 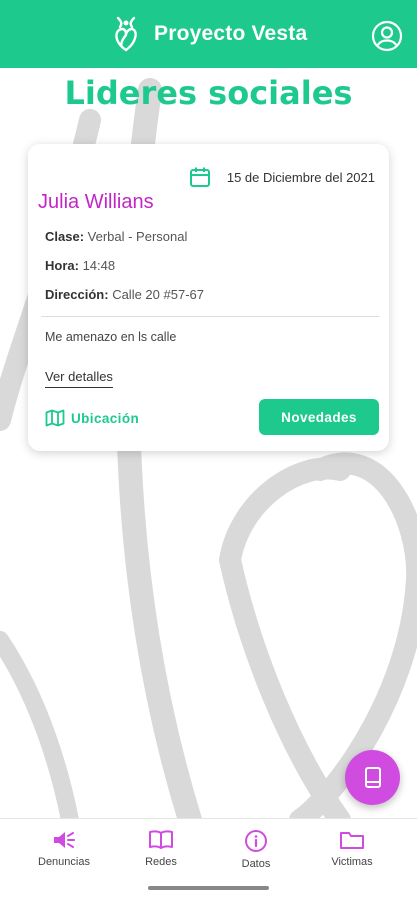 What do you see at coordinates (300, 177) in the screenshot?
I see `report-date: 15 de Diciembre del 2021` at bounding box center [300, 177].